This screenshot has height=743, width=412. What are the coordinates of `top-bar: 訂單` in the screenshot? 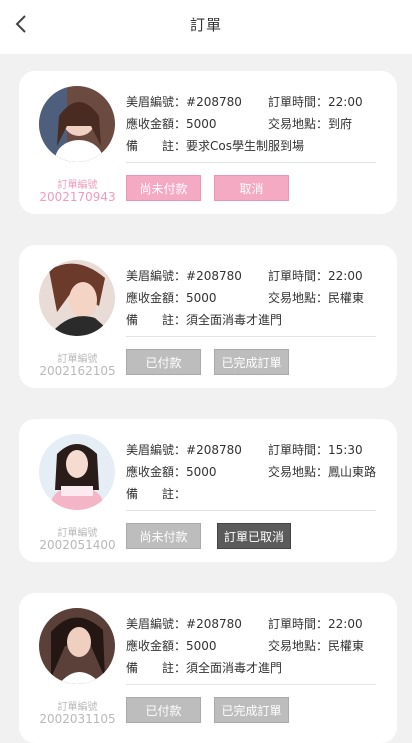 It's located at (206, 27).